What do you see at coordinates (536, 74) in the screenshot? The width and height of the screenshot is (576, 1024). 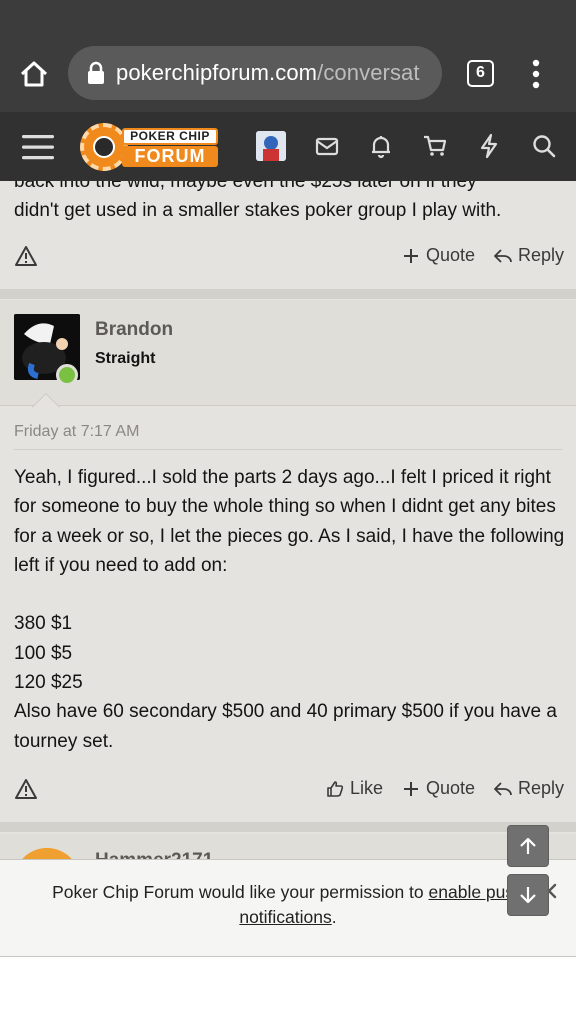 I see `more-vert-icon` at bounding box center [536, 74].